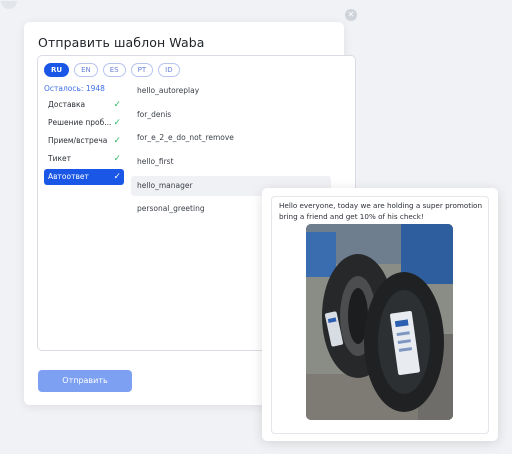 This screenshot has height=454, width=512. Describe the element at coordinates (351, 15) in the screenshot. I see `close-icon: ✕` at that location.